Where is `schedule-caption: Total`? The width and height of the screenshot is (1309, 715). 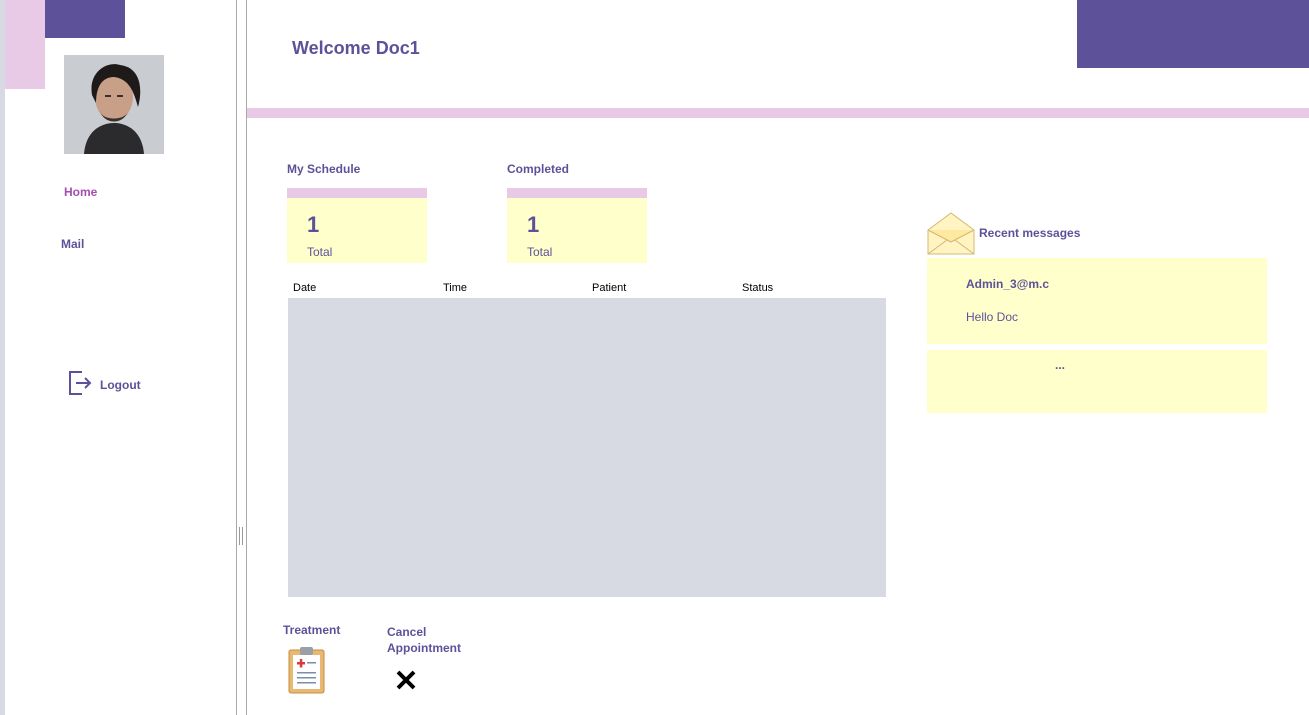 schedule-caption: Total is located at coordinates (320, 252).